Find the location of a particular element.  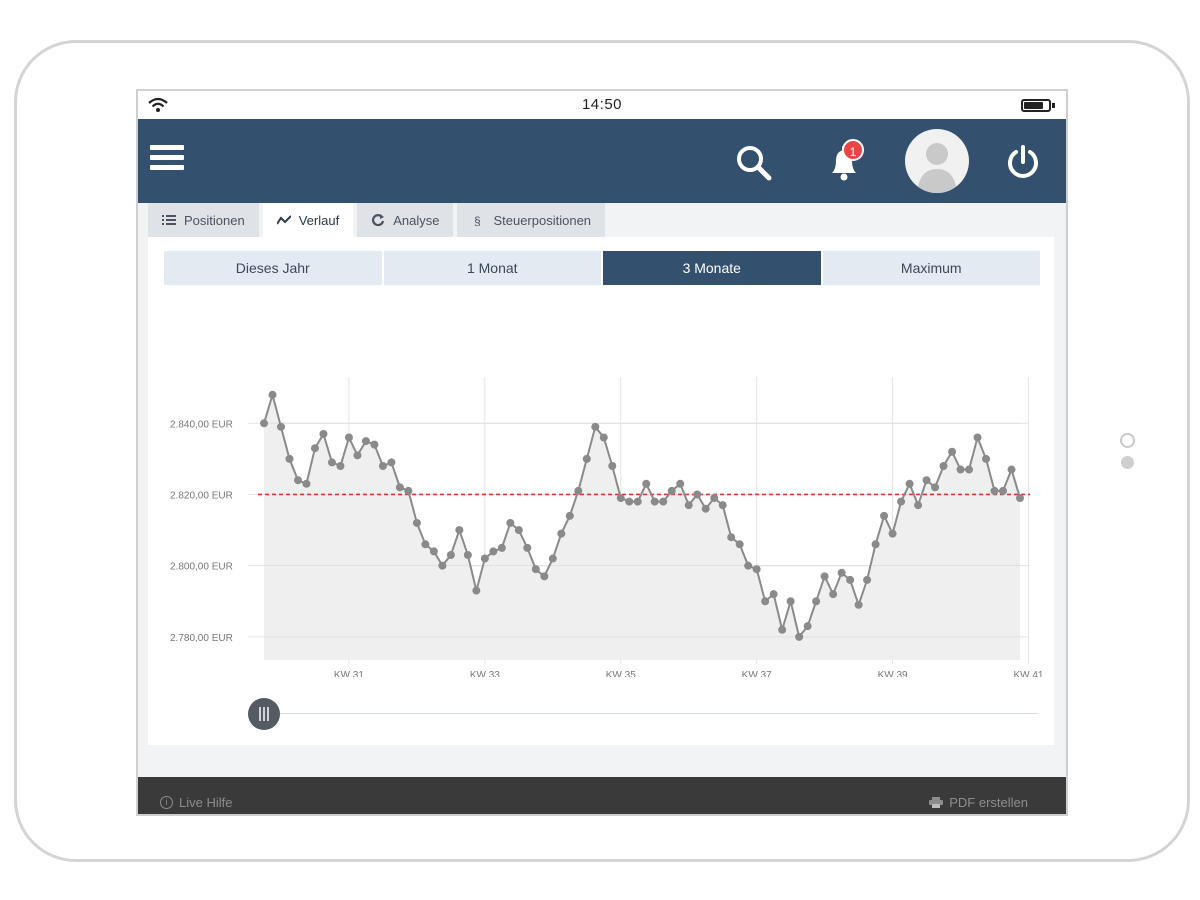

printer-icon is located at coordinates (936, 802).